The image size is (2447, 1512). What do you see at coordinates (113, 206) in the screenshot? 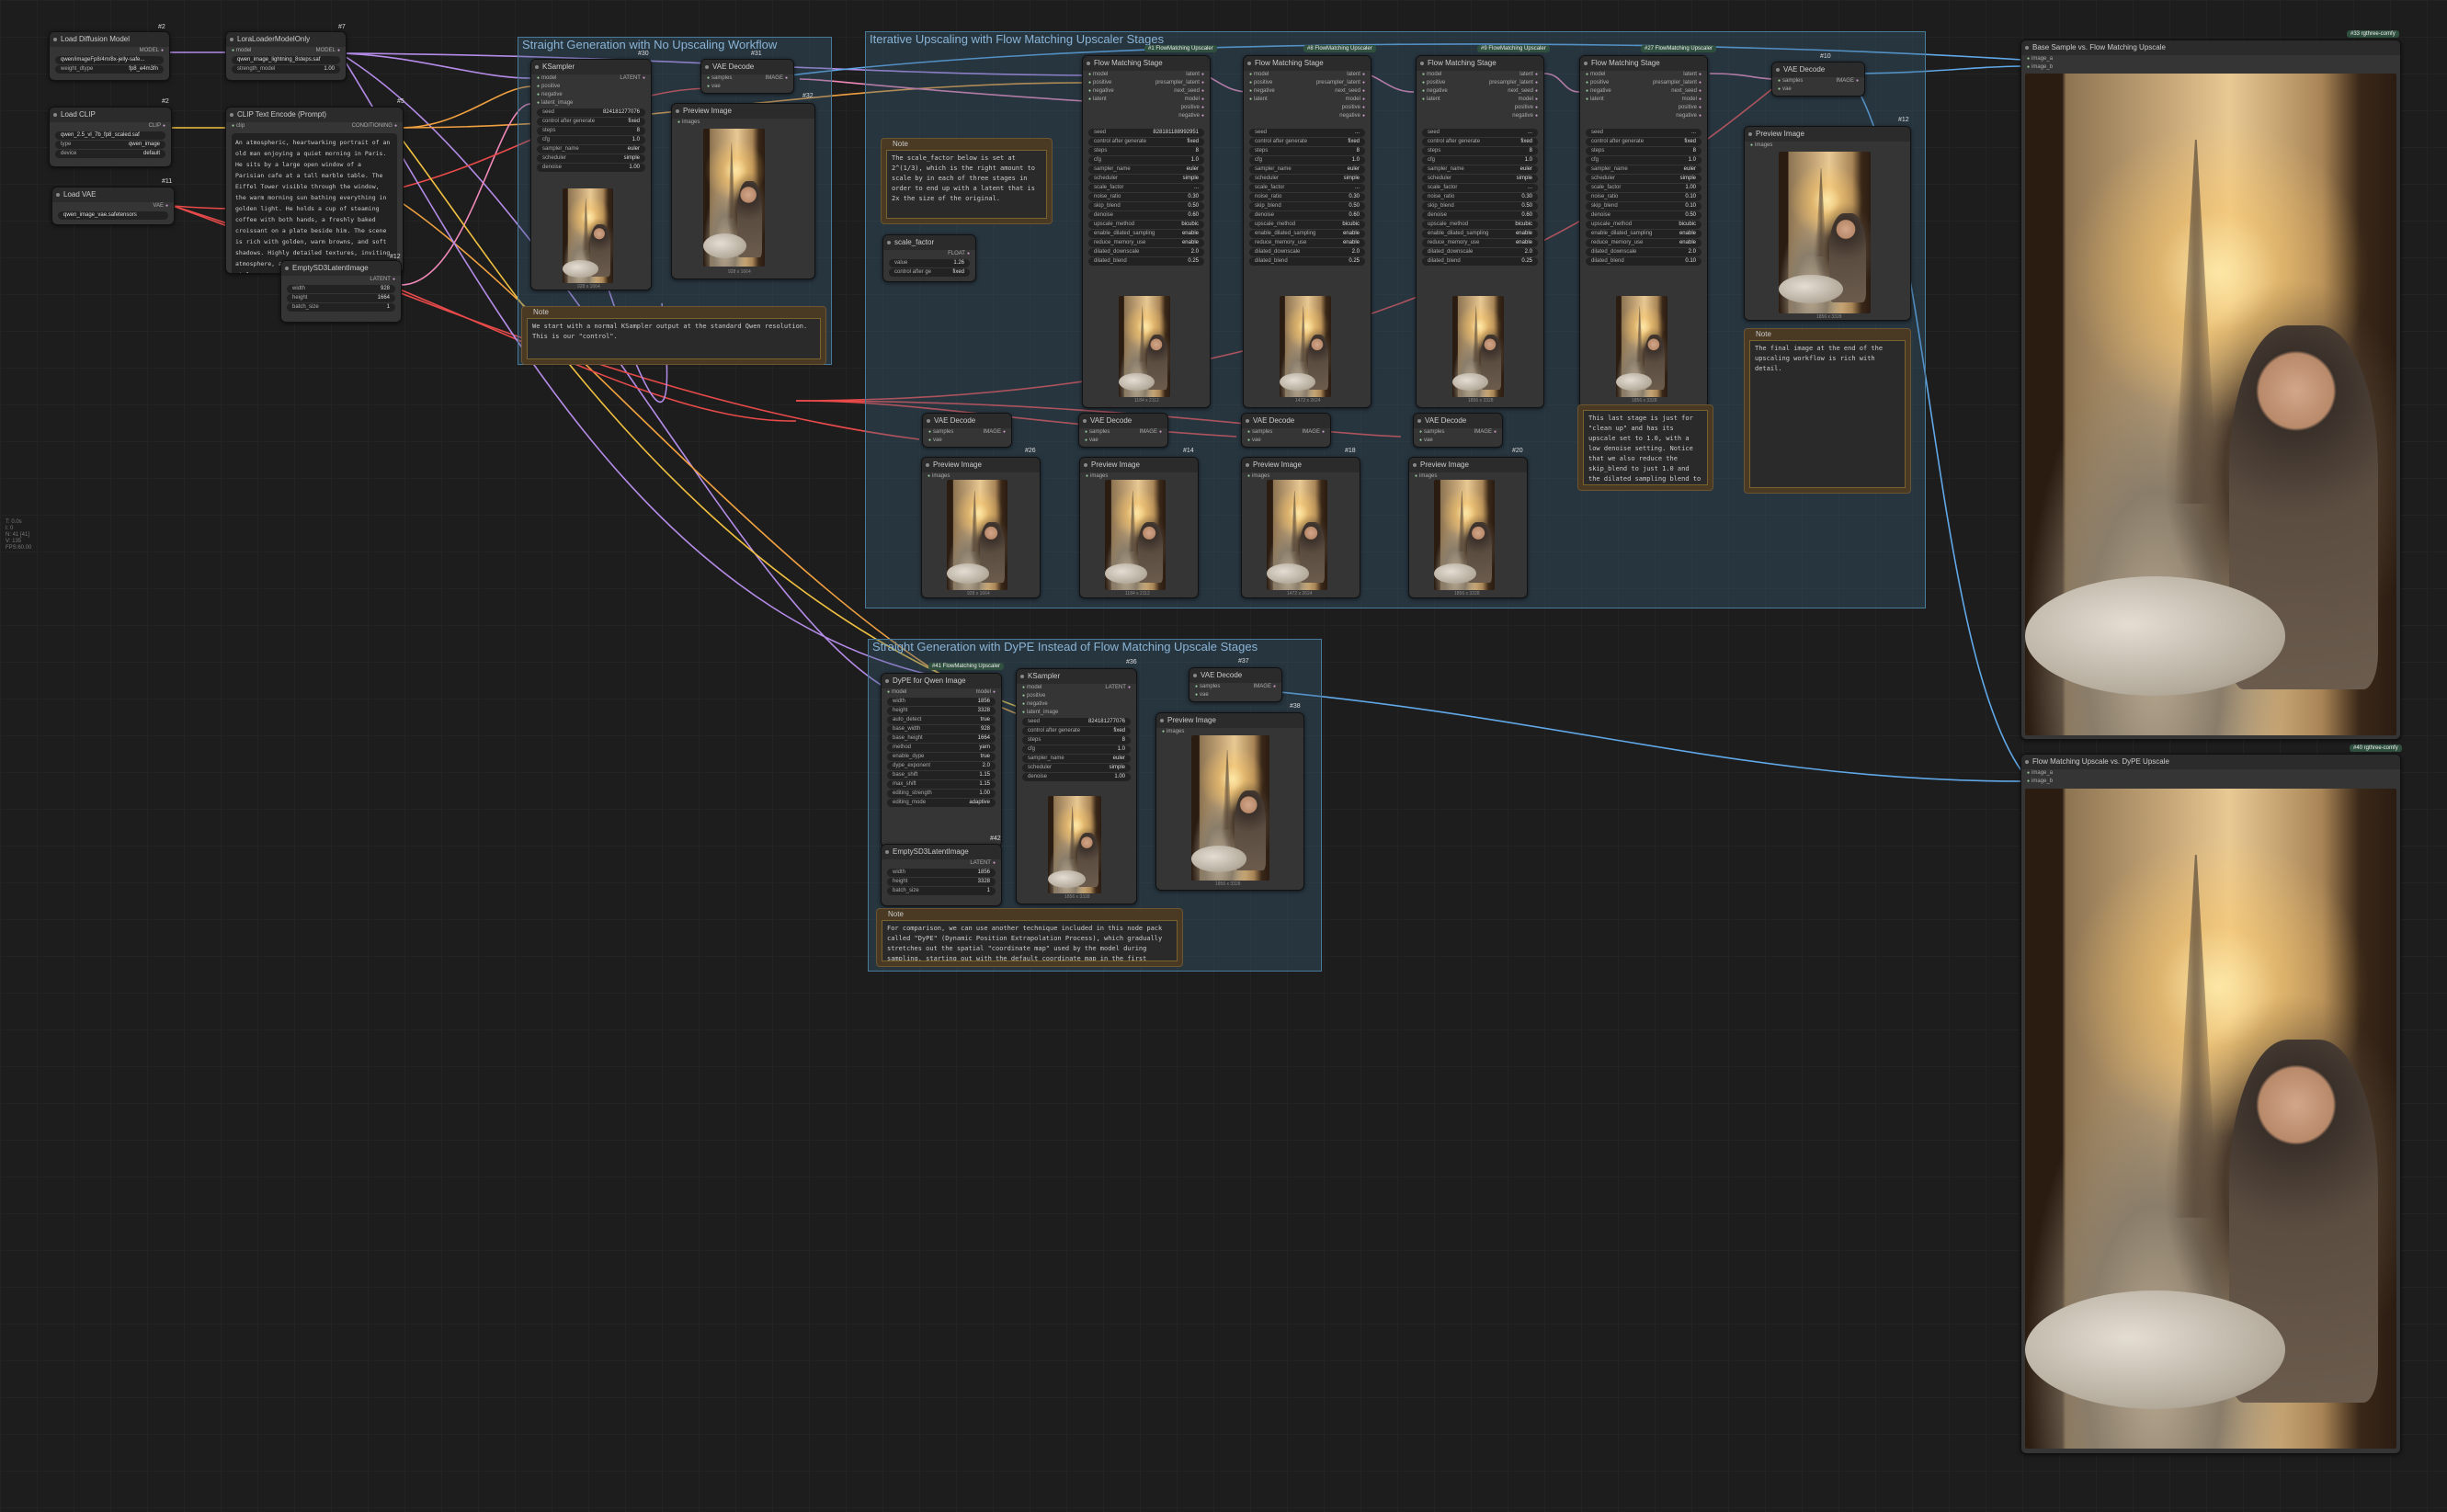
I see `load-vae-node: Load VAE VAE qwen_image_vae.safetensors` at bounding box center [113, 206].